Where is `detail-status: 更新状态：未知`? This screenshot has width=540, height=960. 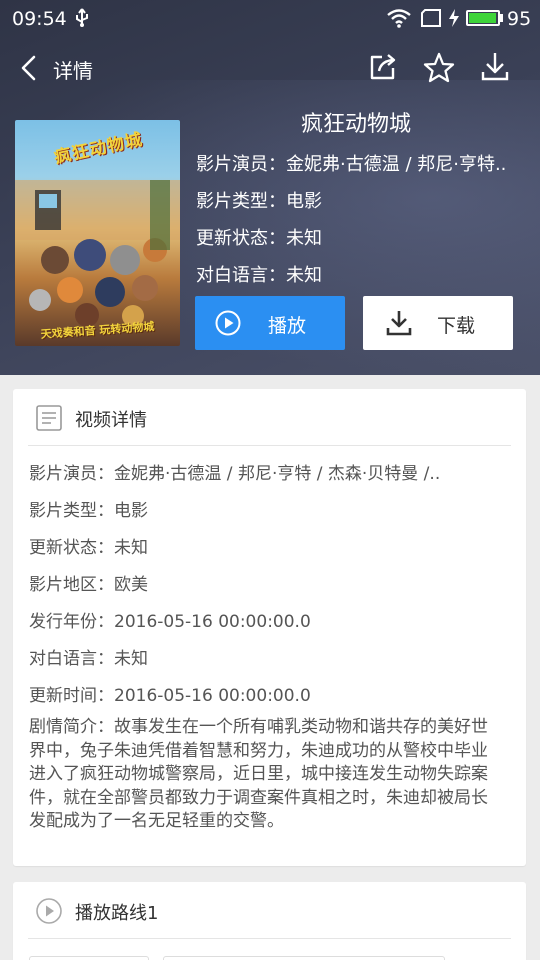
detail-status: 更新状态：未知 is located at coordinates (88, 548).